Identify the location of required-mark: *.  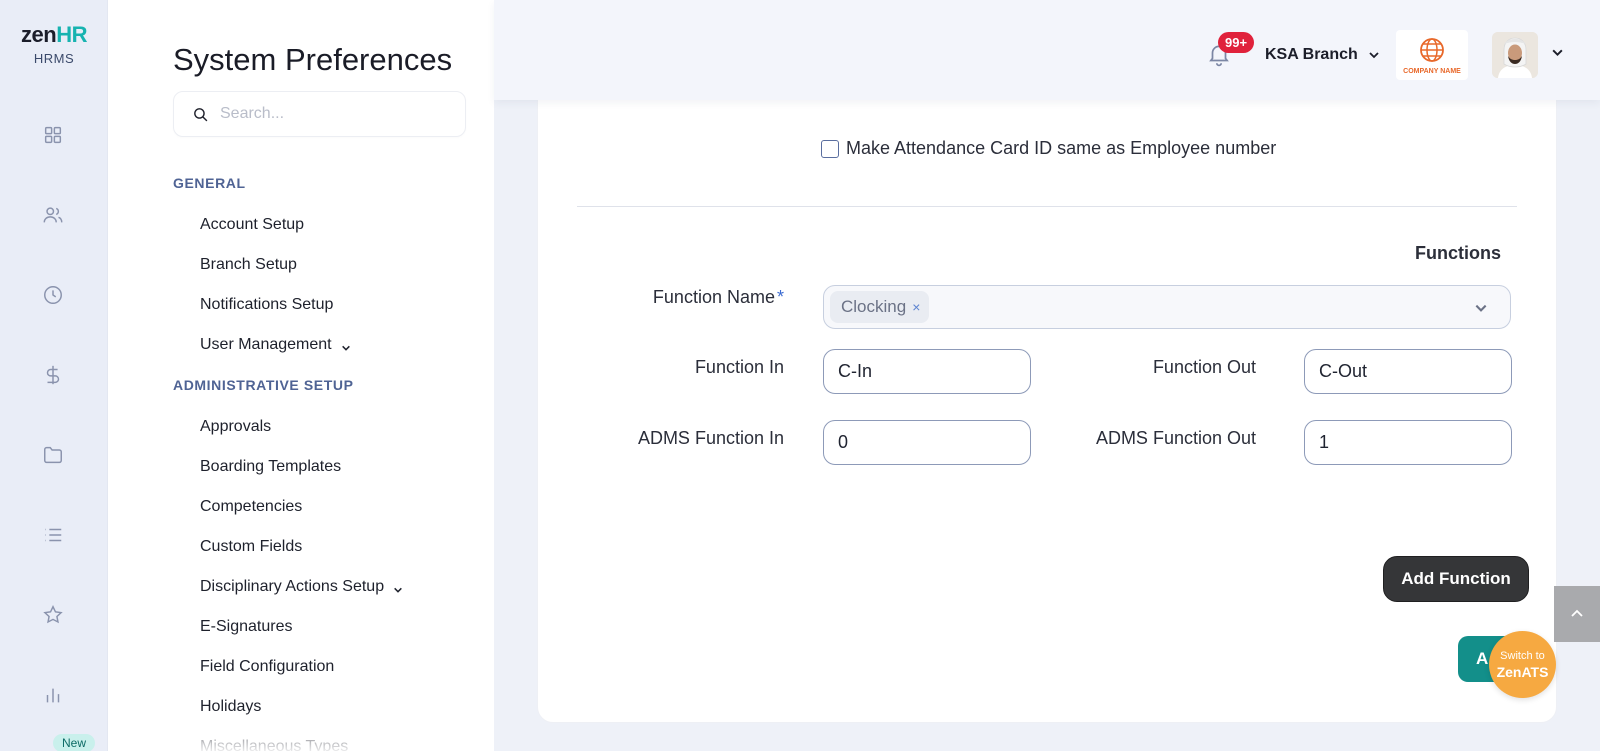
(780, 297).